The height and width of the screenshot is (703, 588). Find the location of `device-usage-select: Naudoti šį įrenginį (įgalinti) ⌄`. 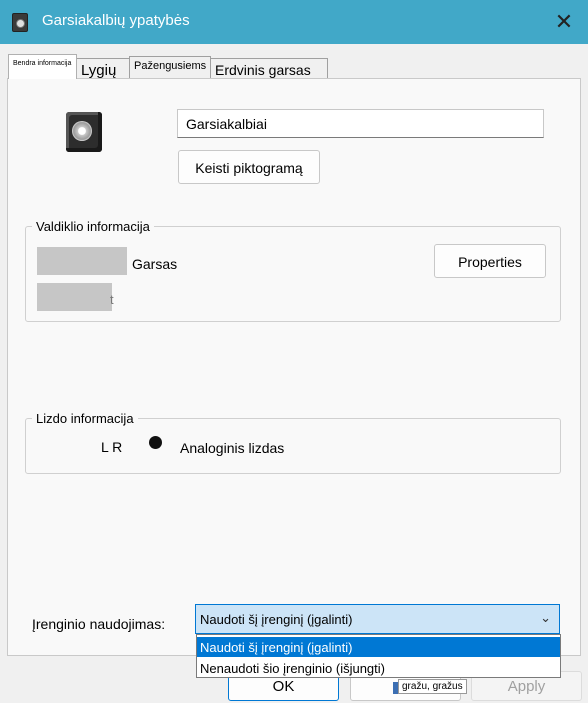

device-usage-select: Naudoti šį įrenginį (įgalinti) ⌄ is located at coordinates (377, 619).